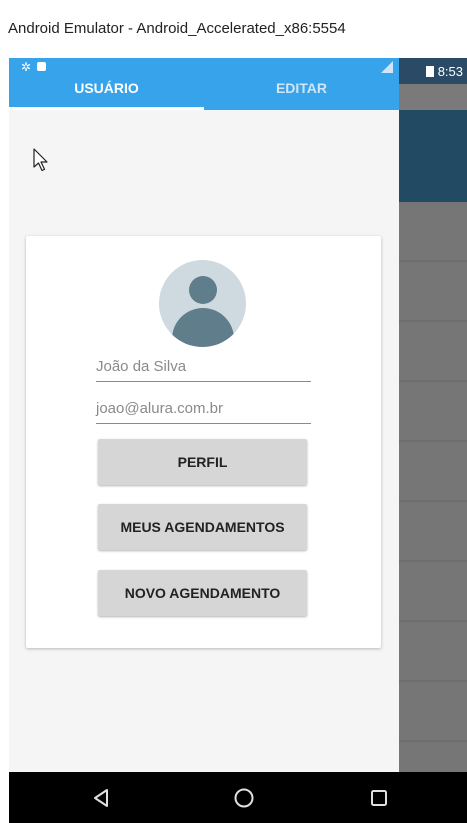 The height and width of the screenshot is (823, 467). What do you see at coordinates (202, 527) in the screenshot?
I see `meus-agendamentos-button: MEUS AGENDAMENTOS` at bounding box center [202, 527].